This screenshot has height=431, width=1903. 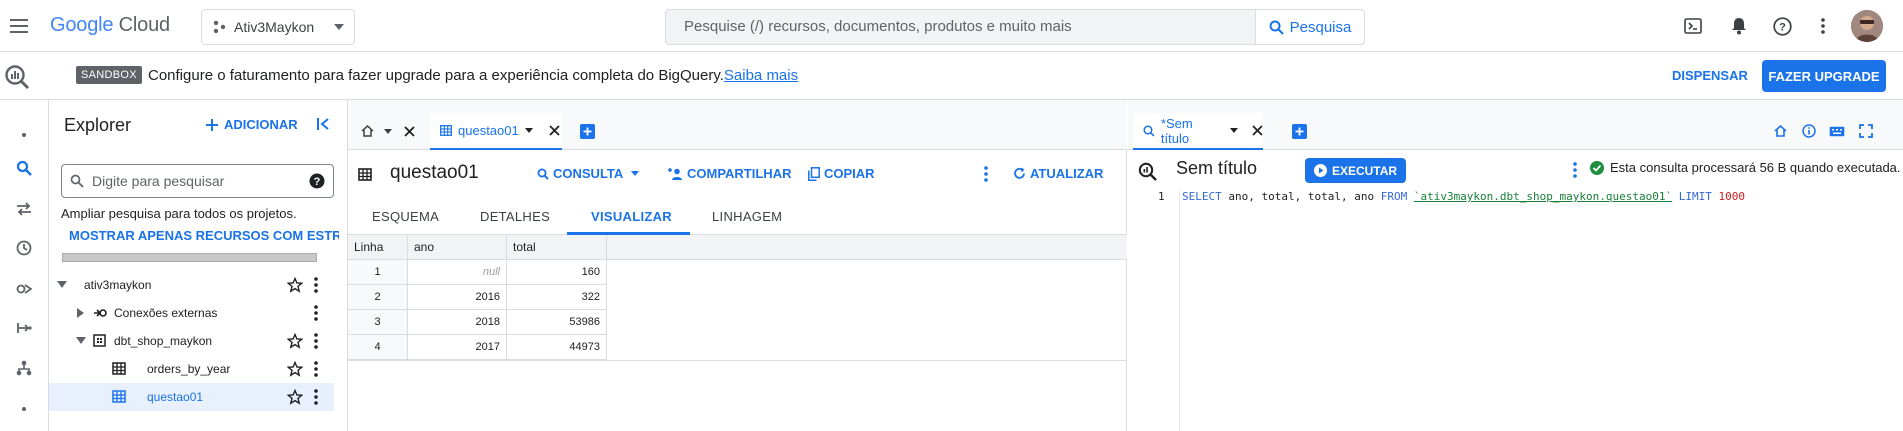 What do you see at coordinates (1058, 173) in the screenshot?
I see `refresh-button: ATUALIZAR` at bounding box center [1058, 173].